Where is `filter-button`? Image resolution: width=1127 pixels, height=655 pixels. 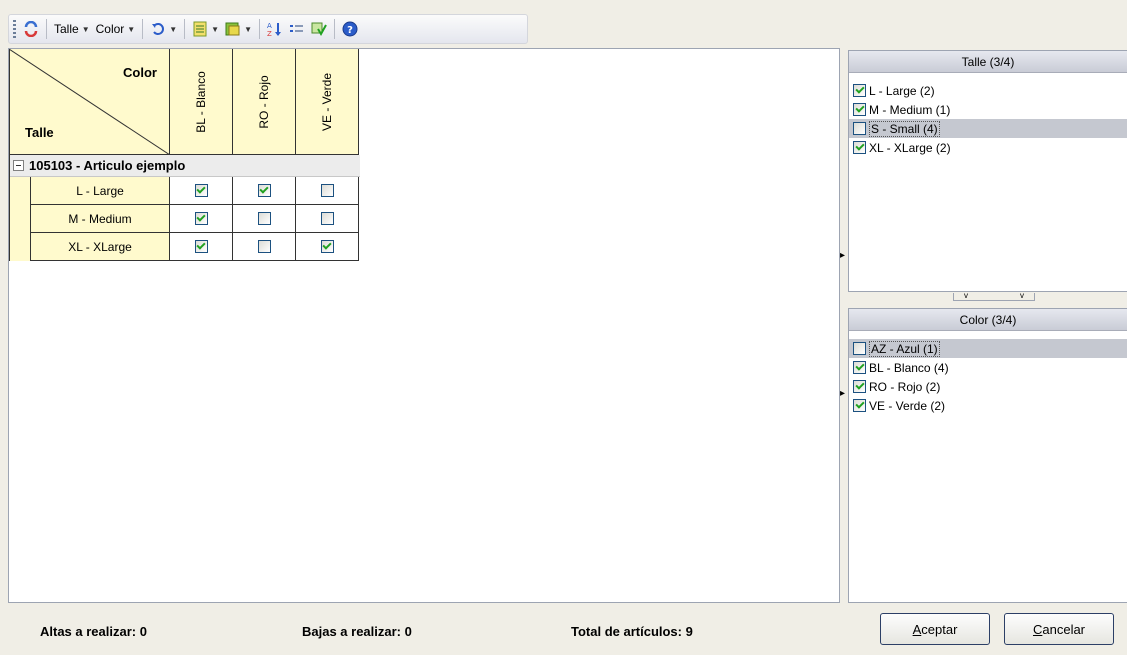
filter-button is located at coordinates (319, 29).